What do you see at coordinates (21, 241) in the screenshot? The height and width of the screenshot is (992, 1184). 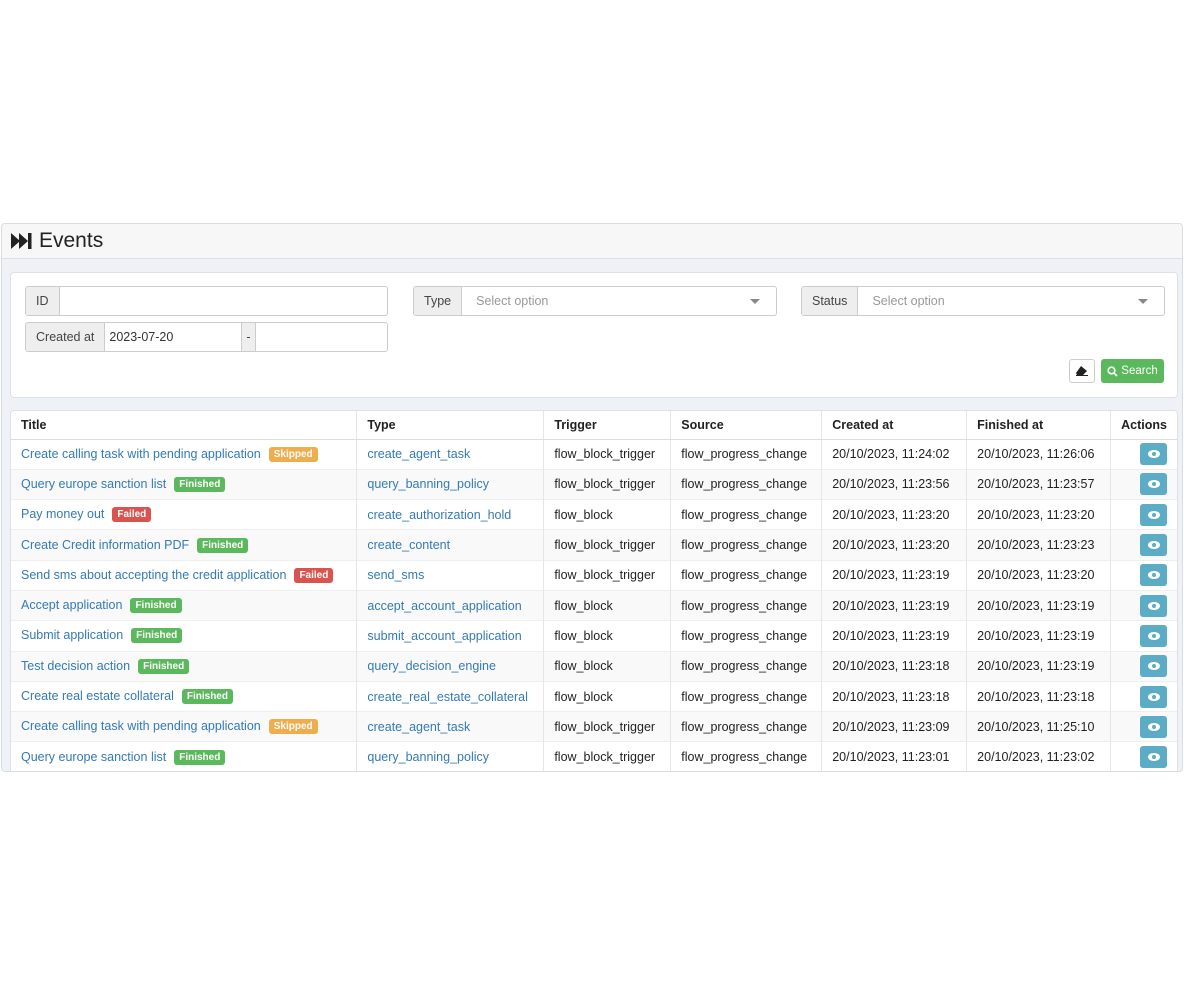 I see `fast-forward-icon` at bounding box center [21, 241].